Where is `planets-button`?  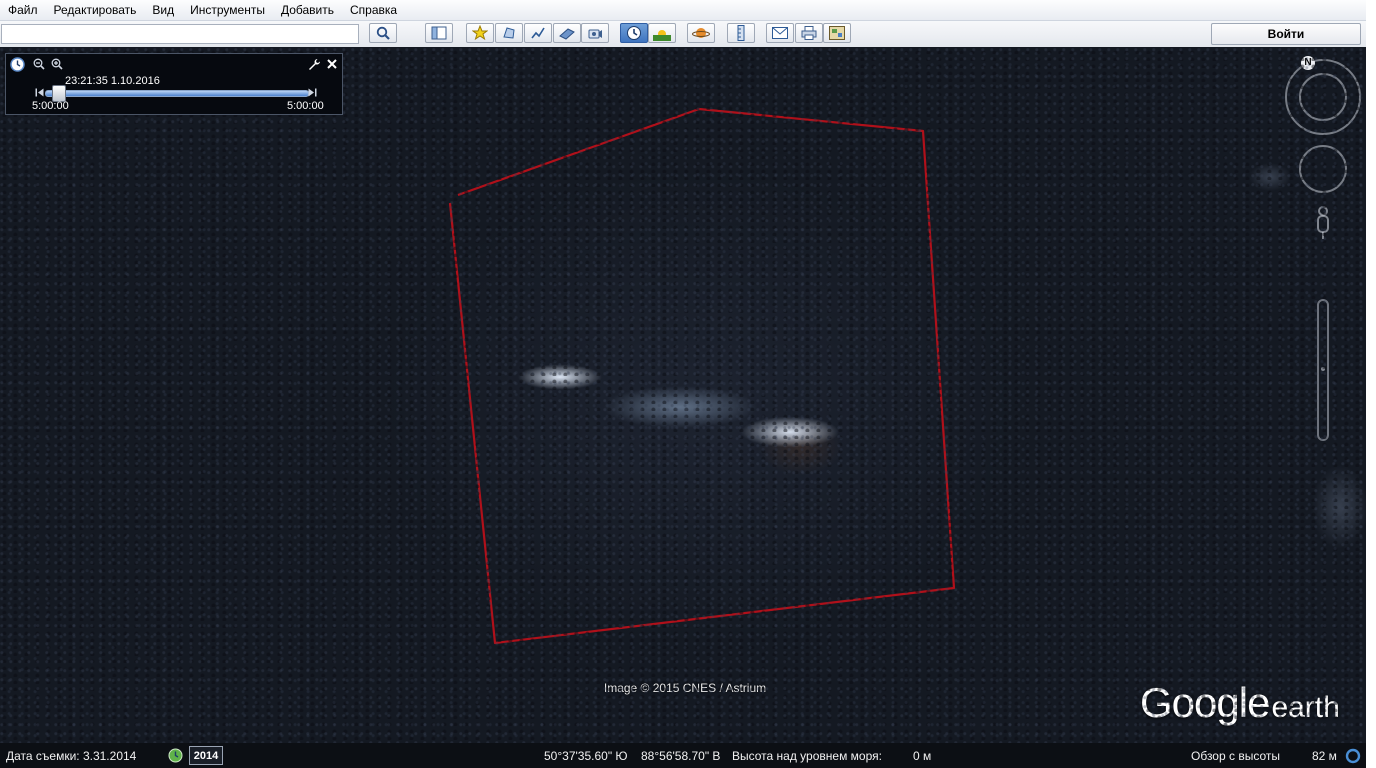
planets-button is located at coordinates (701, 33).